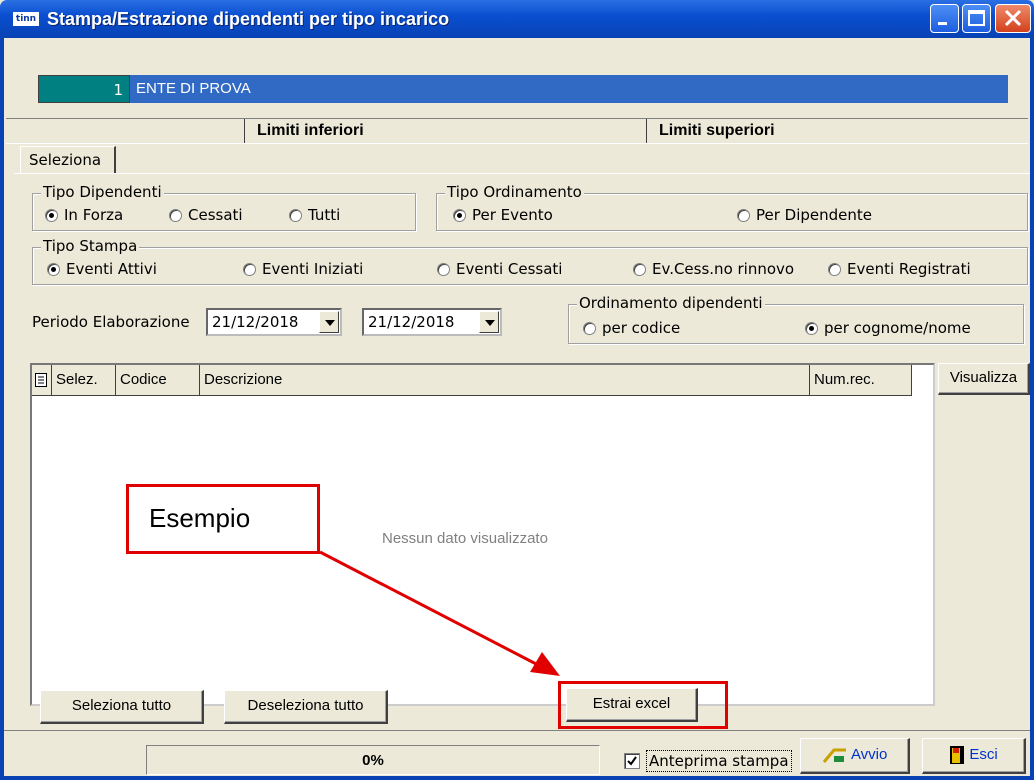 This screenshot has width=1034, height=780. What do you see at coordinates (869, 754) in the screenshot?
I see `avvio-label: Avvio` at bounding box center [869, 754].